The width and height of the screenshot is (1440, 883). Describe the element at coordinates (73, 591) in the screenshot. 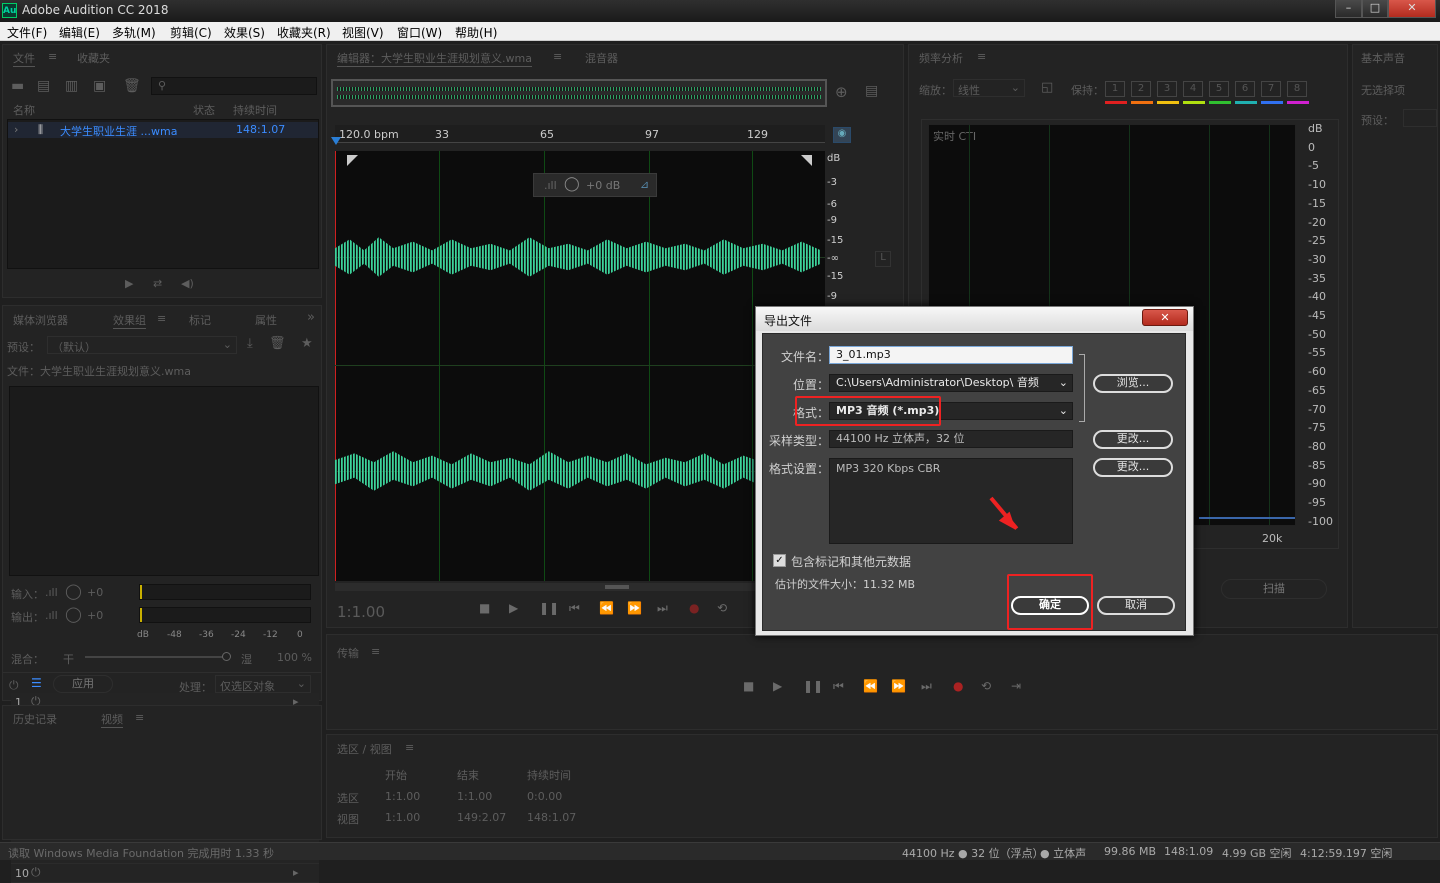

I see `input-knob: ◯` at that location.